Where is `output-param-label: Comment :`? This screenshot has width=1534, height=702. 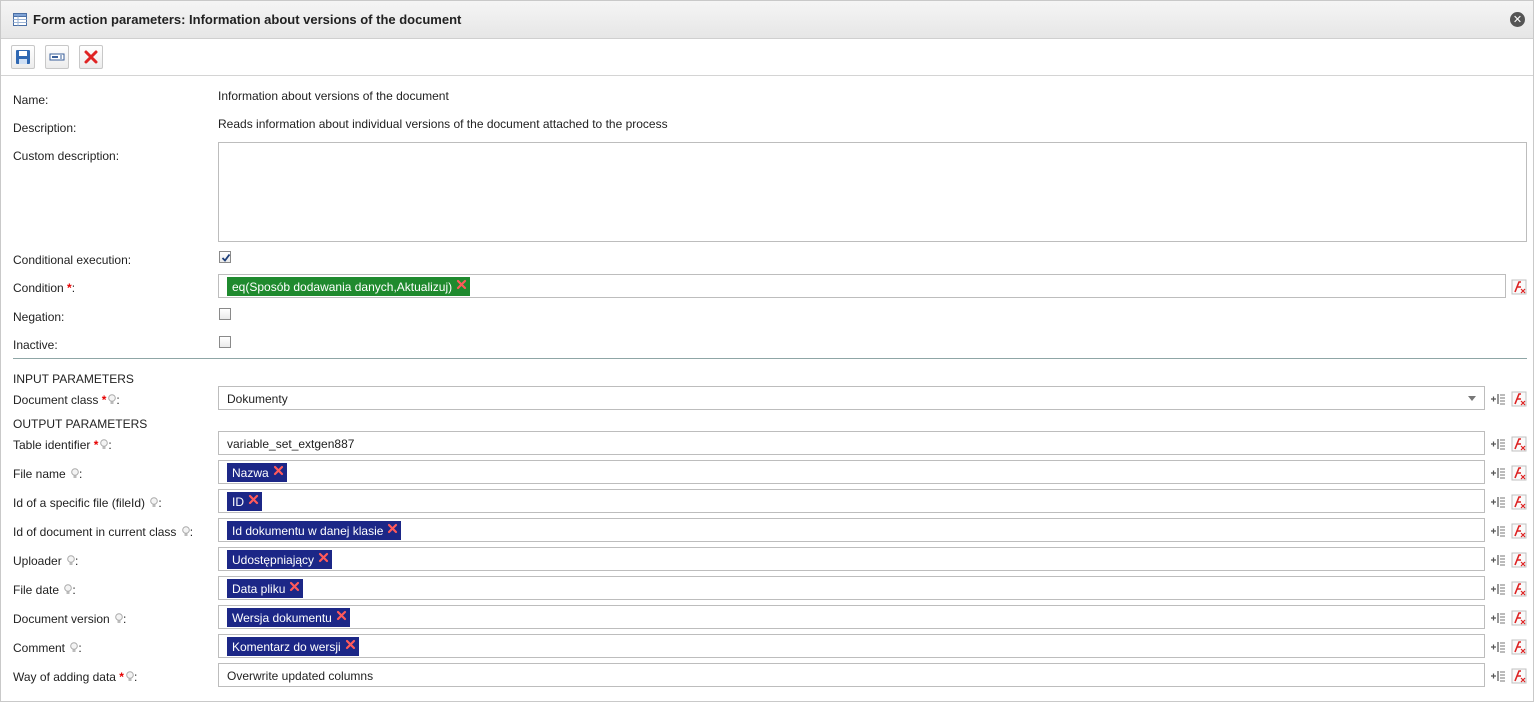 output-param-label: Comment : is located at coordinates (47, 648).